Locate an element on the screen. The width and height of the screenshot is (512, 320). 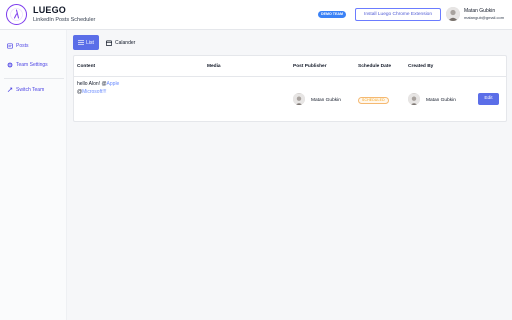
sidebar: Posts Team Settings Switch Team is located at coordinates (33, 175).